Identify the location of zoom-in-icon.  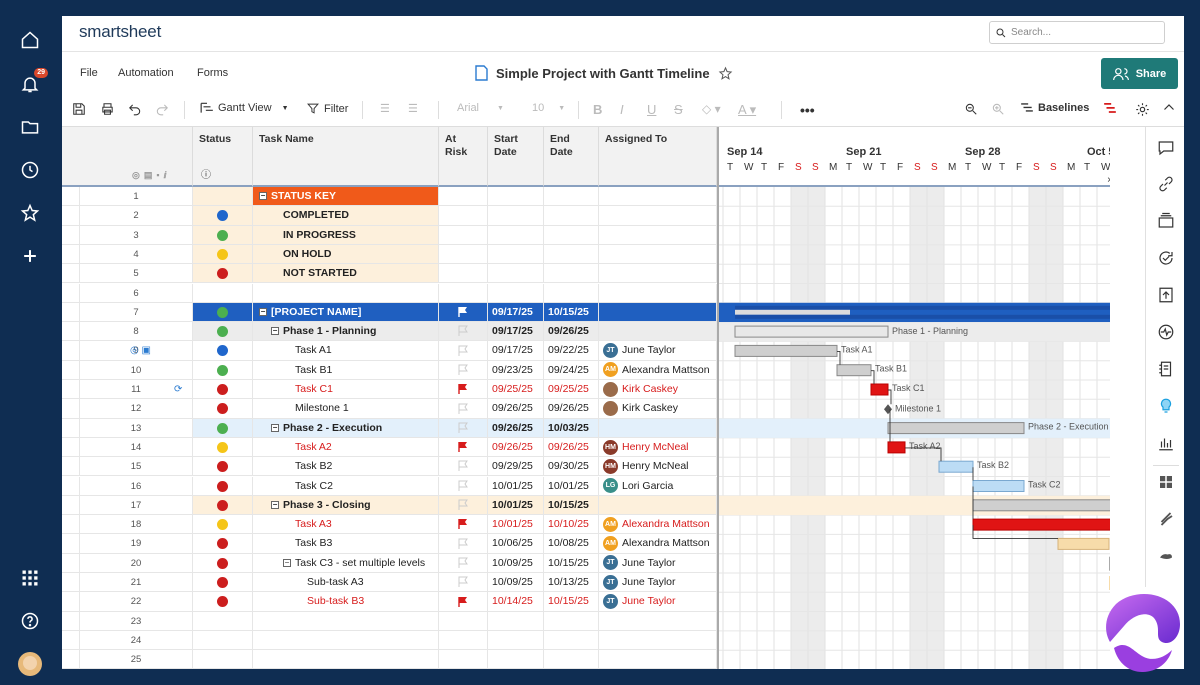
(998, 109).